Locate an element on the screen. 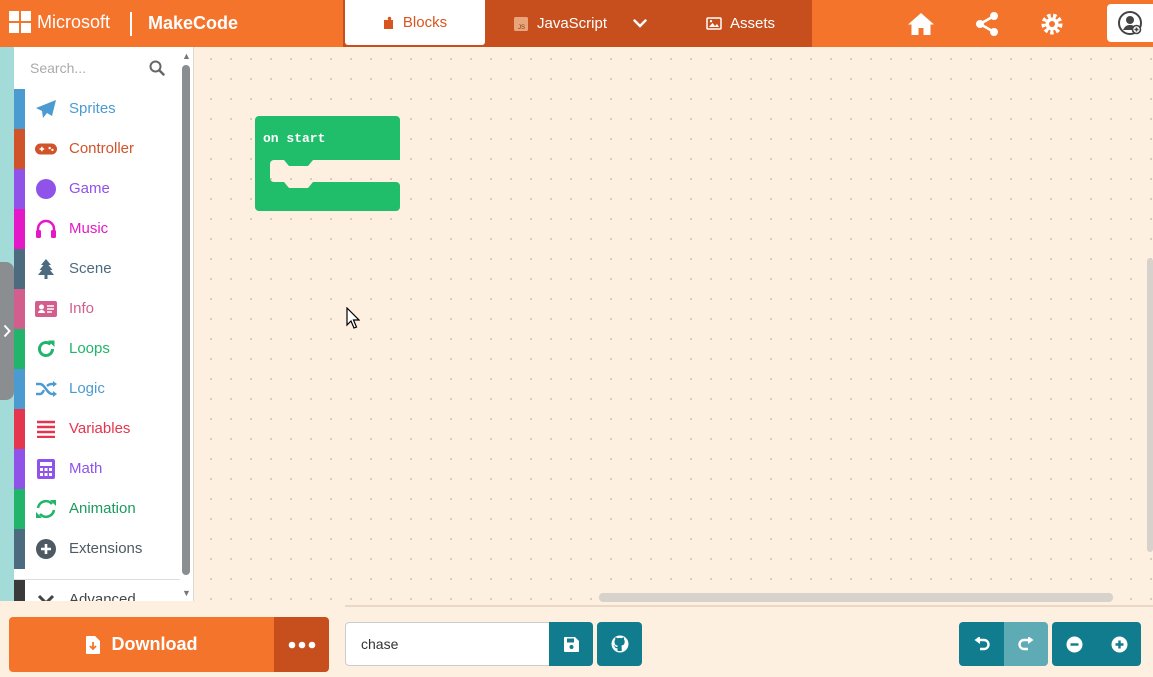 The width and height of the screenshot is (1153, 677). toolbox-category-variables: Variables is located at coordinates (97, 429).